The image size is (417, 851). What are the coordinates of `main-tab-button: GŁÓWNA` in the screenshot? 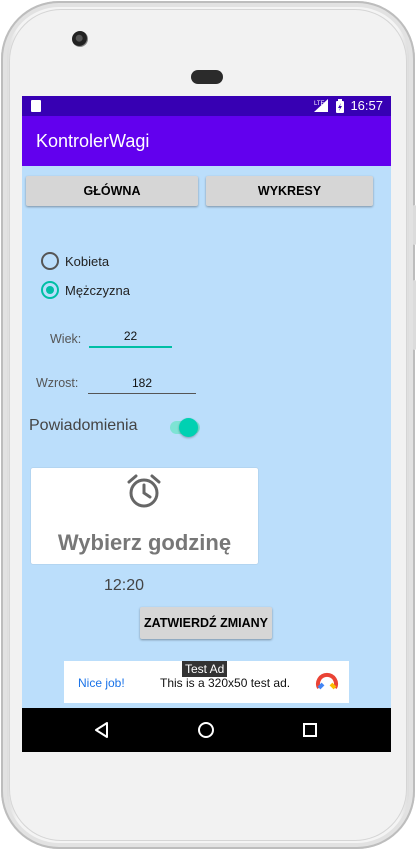 It's located at (112, 191).